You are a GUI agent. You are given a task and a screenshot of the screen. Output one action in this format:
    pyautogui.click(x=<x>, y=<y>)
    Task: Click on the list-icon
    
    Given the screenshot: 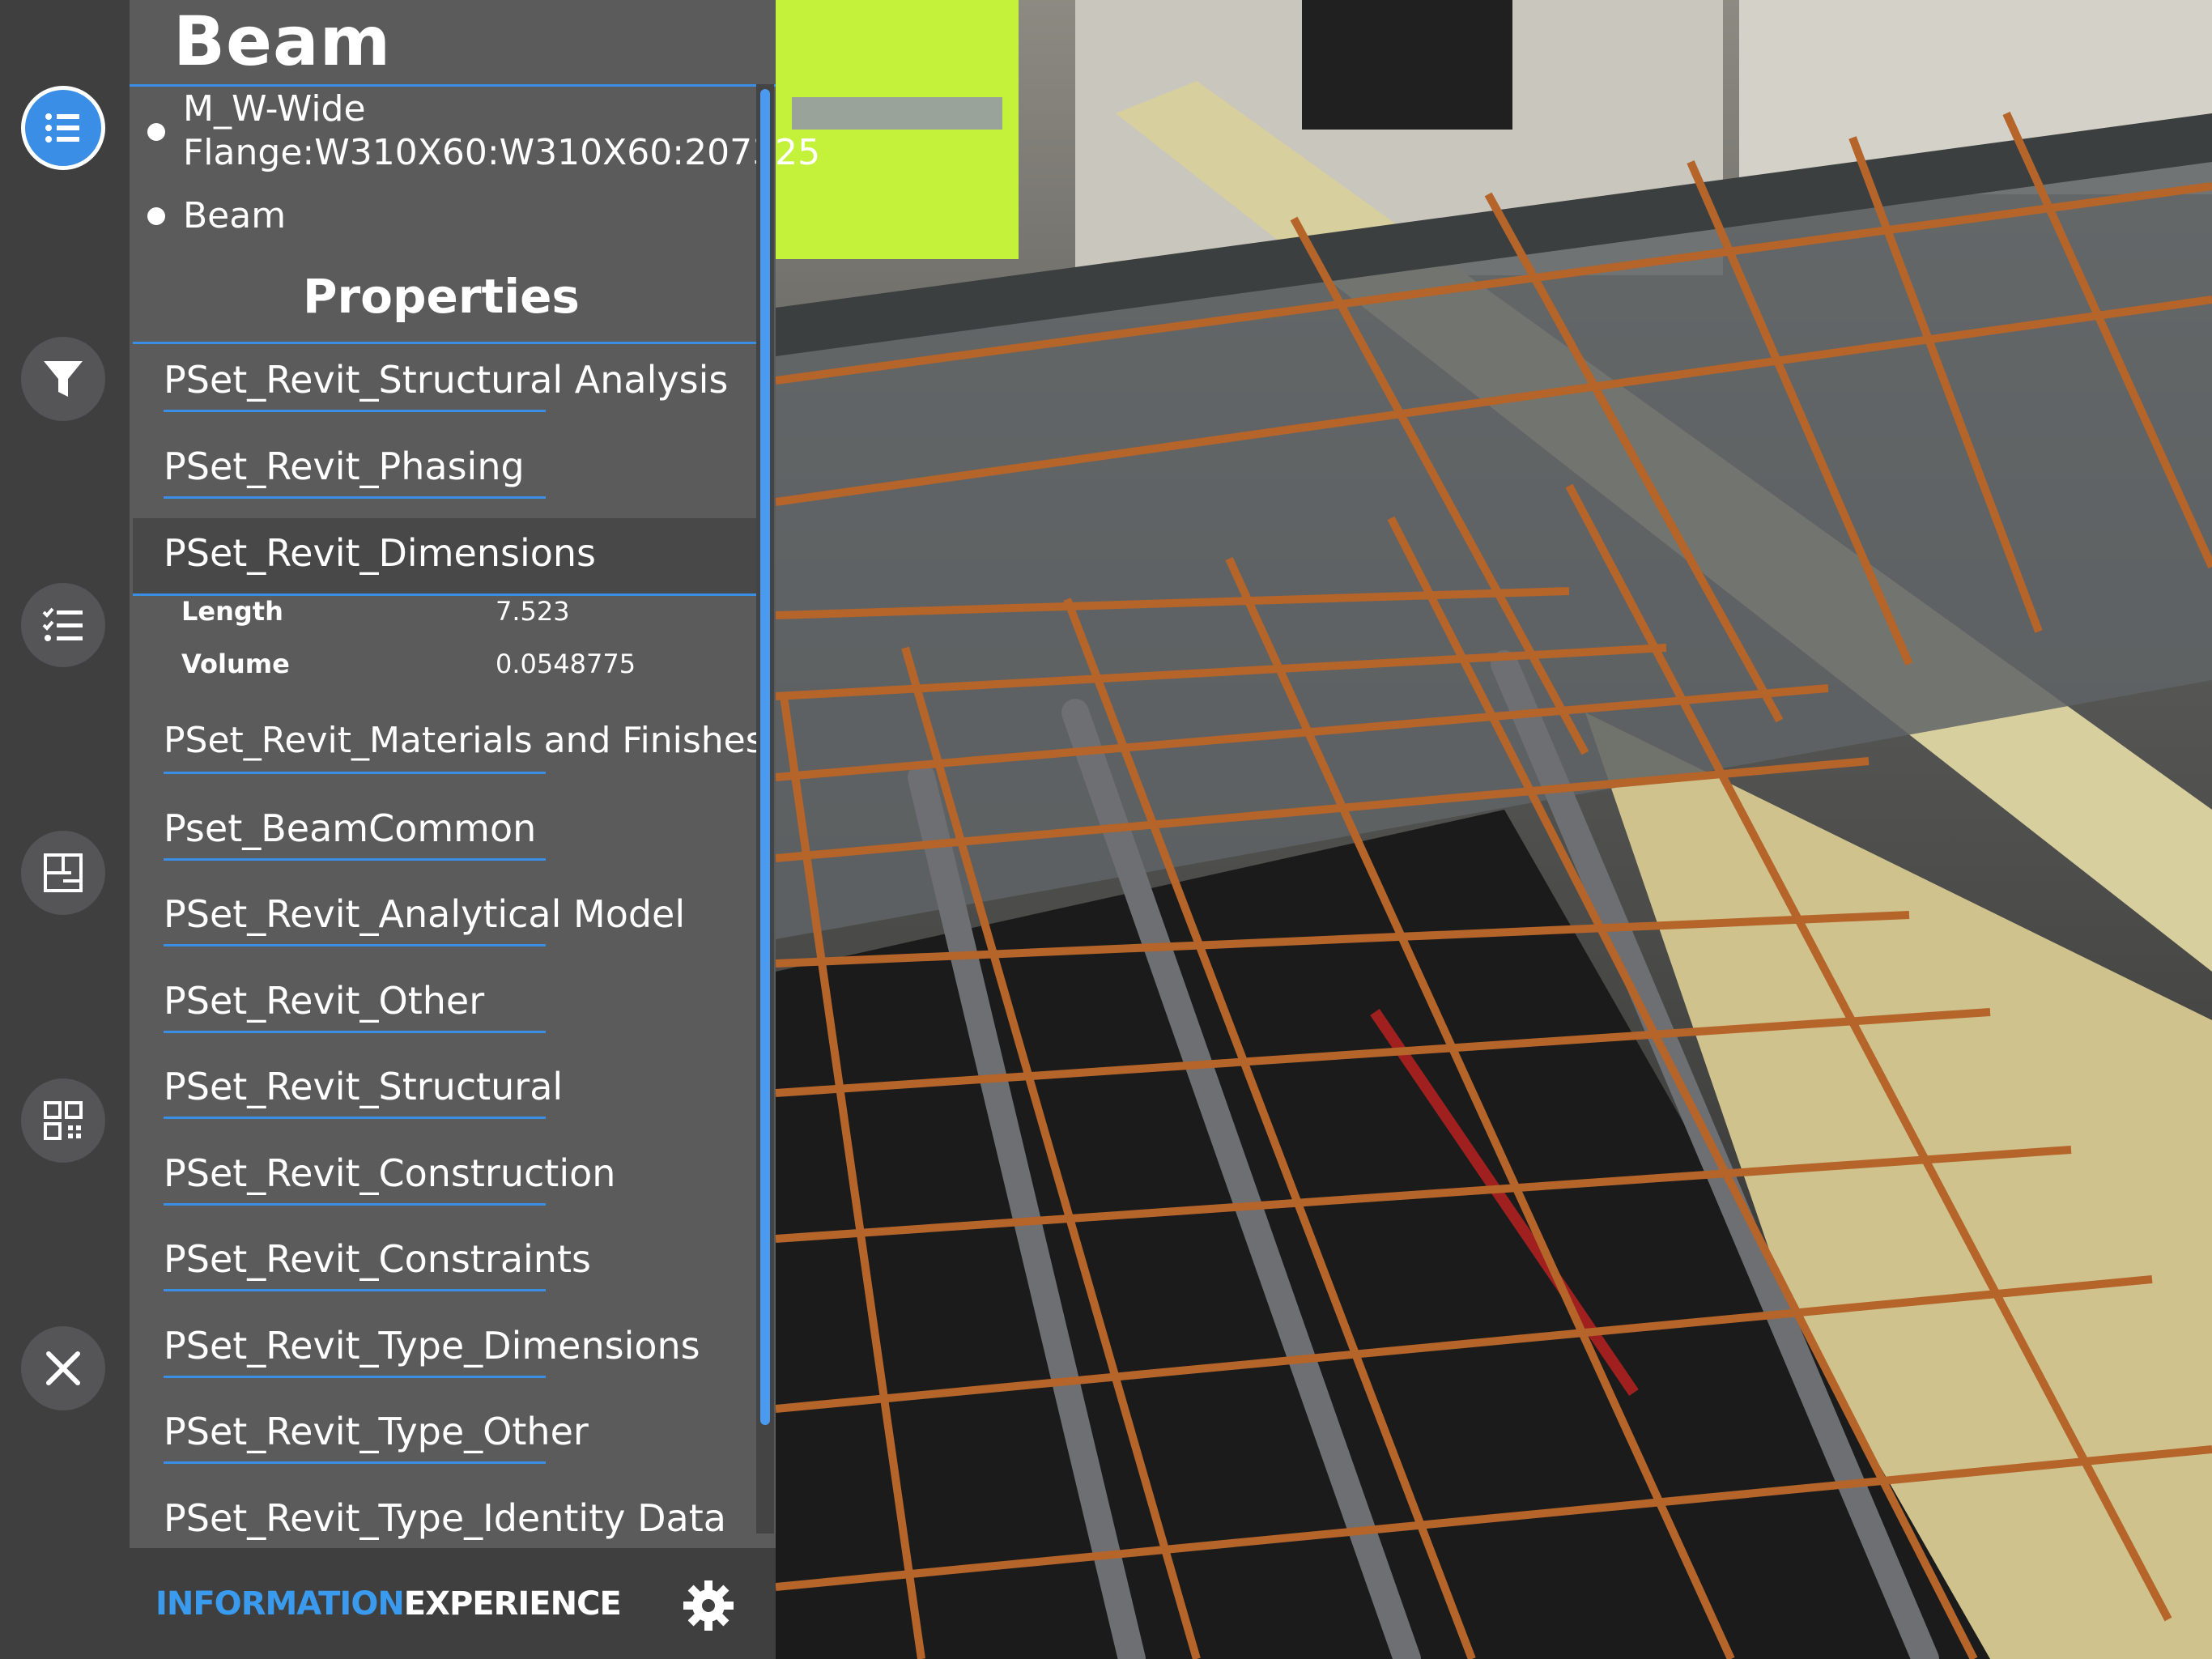 What is the action you would take?
    pyautogui.click(x=62, y=128)
    